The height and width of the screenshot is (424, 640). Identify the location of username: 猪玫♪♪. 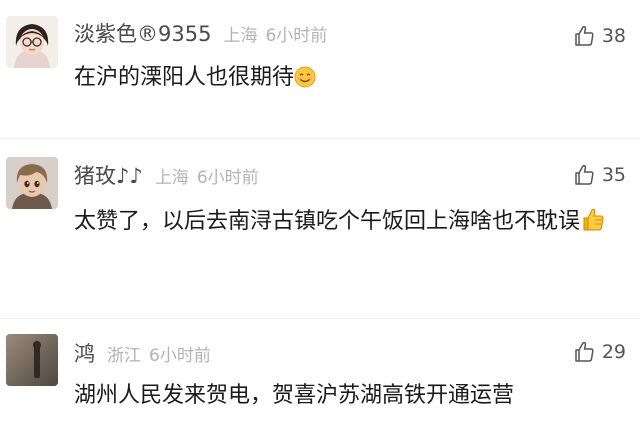
(108, 175).